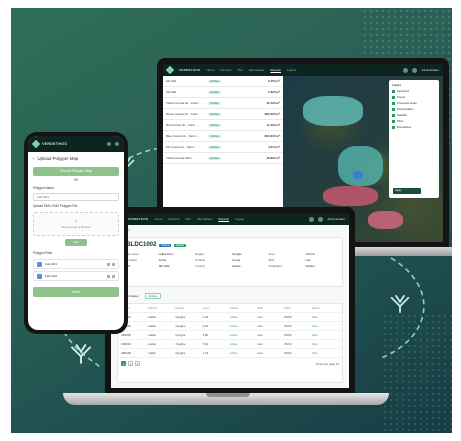 This screenshot has width=461, height=441. What do you see at coordinates (223, 158) in the screenshot?
I see `list-item: Yellow Cocoa Farm Verified 16,800 m²` at bounding box center [223, 158].